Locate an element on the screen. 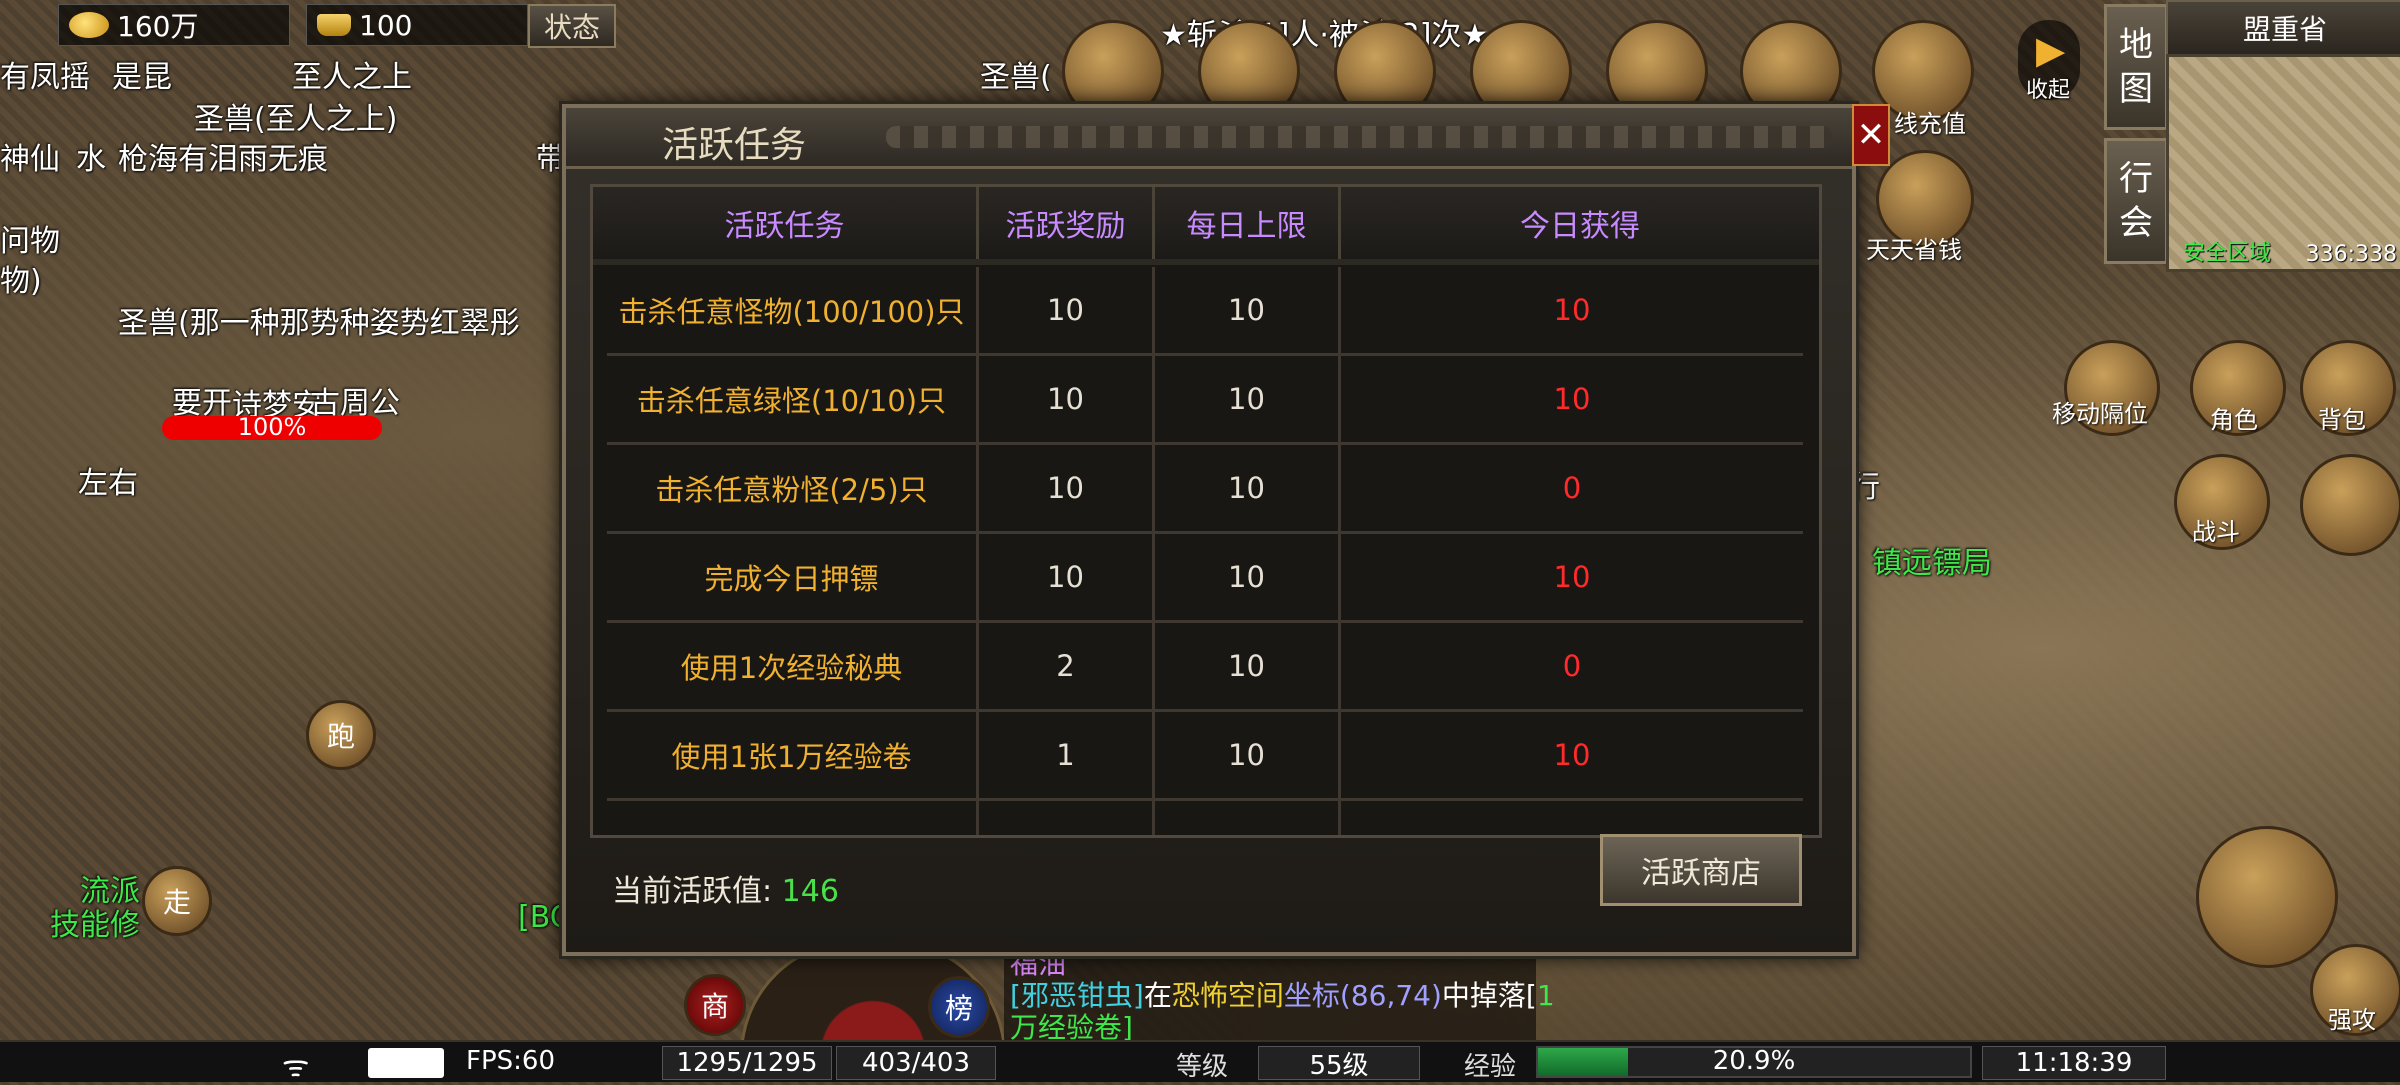 The width and height of the screenshot is (2400, 1085). header-divider is located at coordinates (1206, 262).